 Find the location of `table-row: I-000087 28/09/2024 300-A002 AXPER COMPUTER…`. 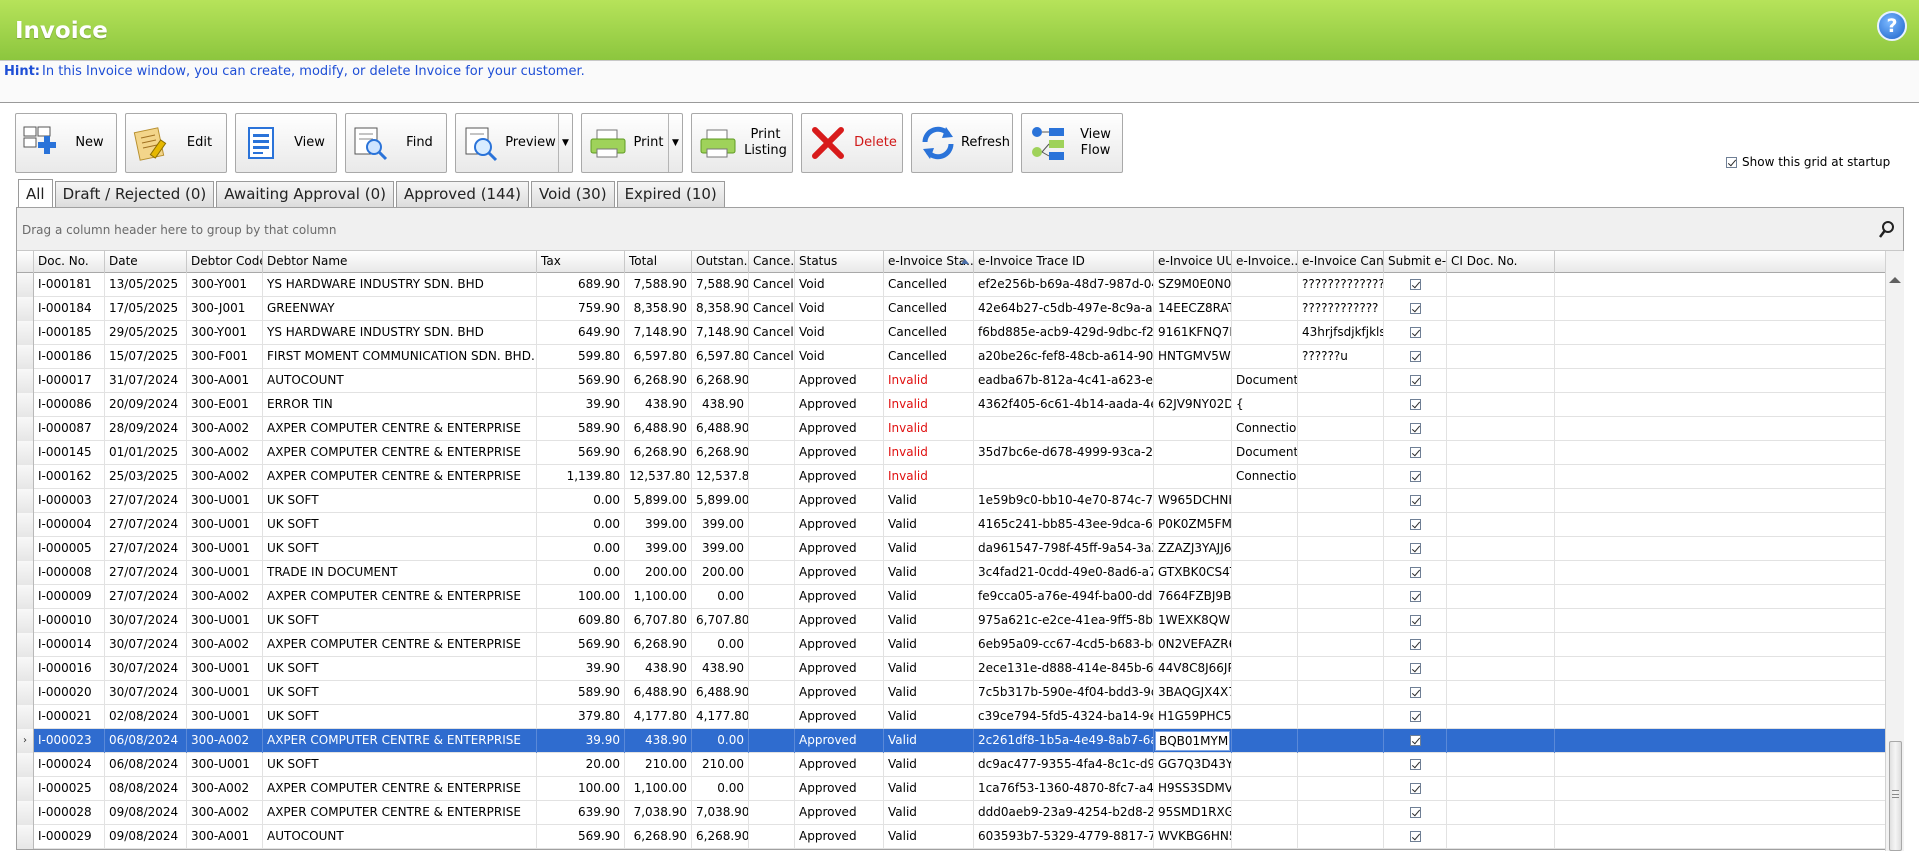

table-row: I-000087 28/09/2024 300-A002 AXPER COMPUTER… is located at coordinates (951, 429).